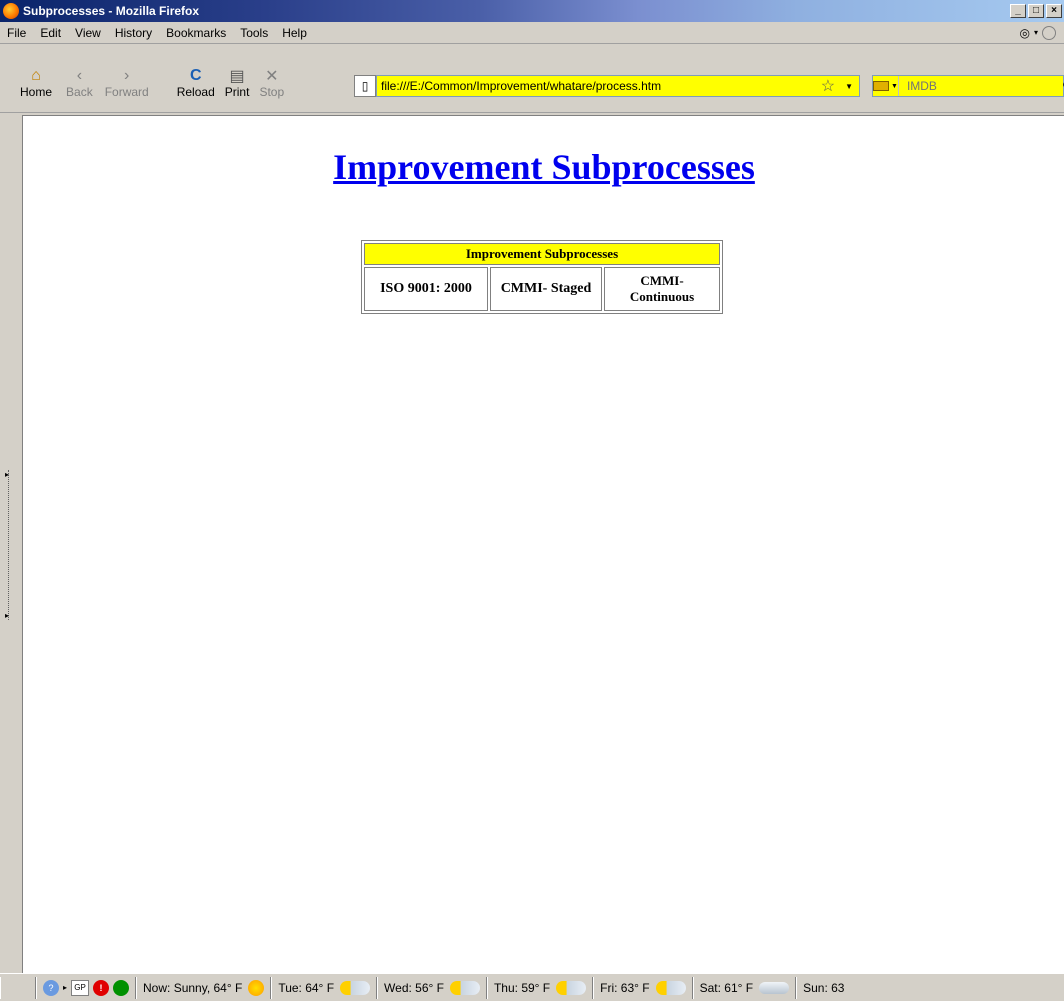 The width and height of the screenshot is (1064, 1001). I want to click on forward-button: › Forward, so click(127, 75).